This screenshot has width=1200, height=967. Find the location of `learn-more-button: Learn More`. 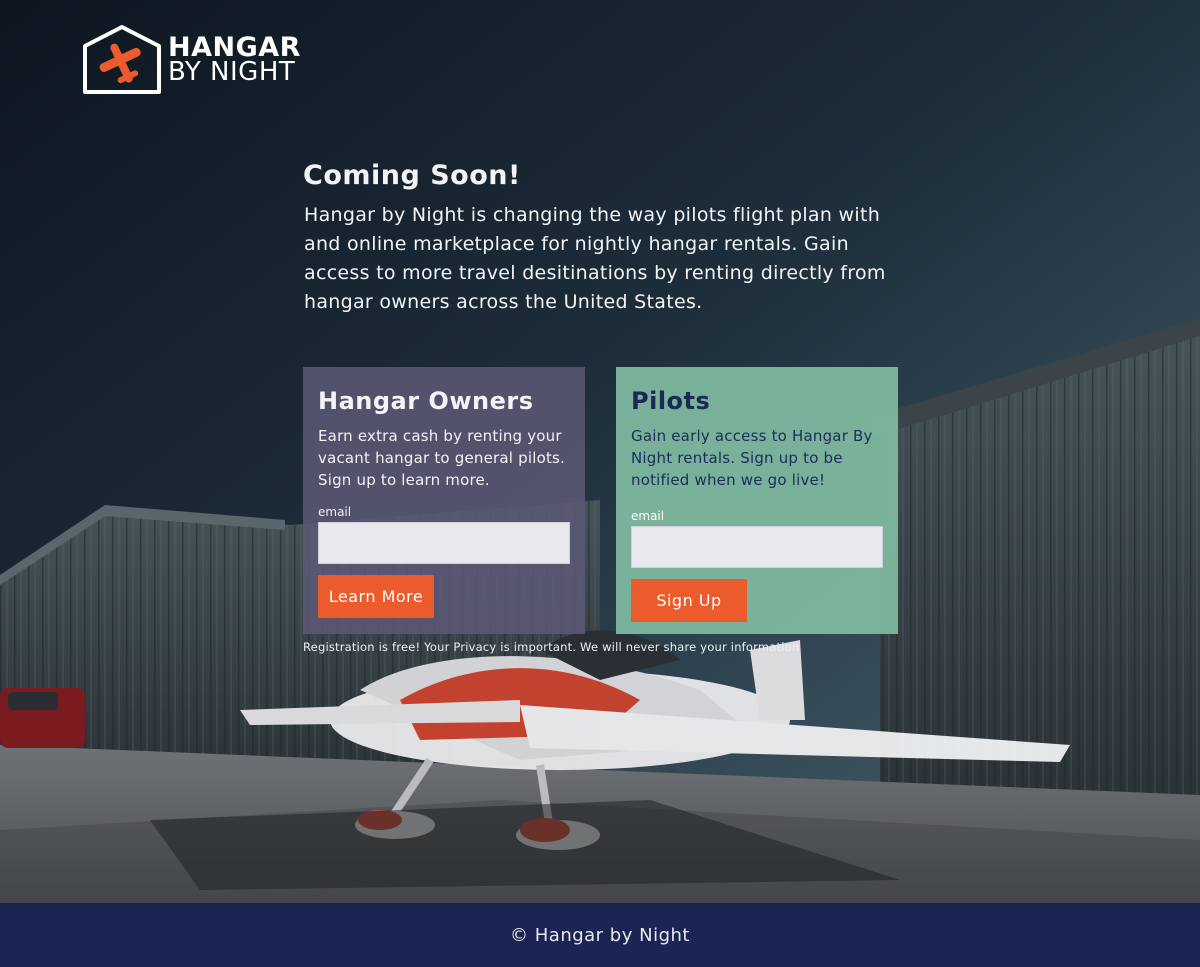

learn-more-button: Learn More is located at coordinates (376, 596).